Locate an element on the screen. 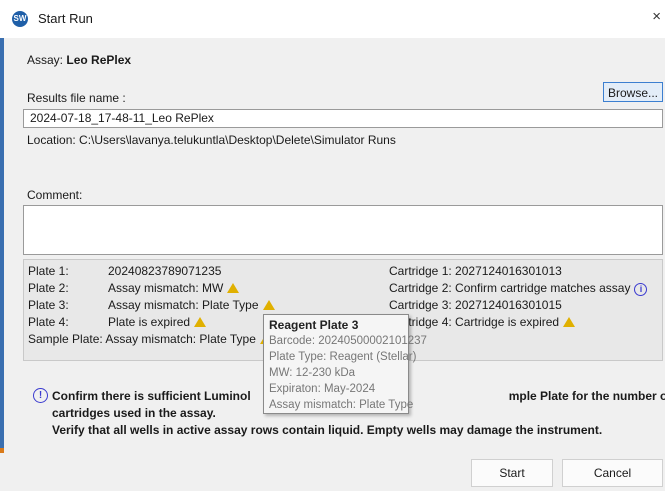  cartridge-value: 2027124016301013 is located at coordinates (508, 271).